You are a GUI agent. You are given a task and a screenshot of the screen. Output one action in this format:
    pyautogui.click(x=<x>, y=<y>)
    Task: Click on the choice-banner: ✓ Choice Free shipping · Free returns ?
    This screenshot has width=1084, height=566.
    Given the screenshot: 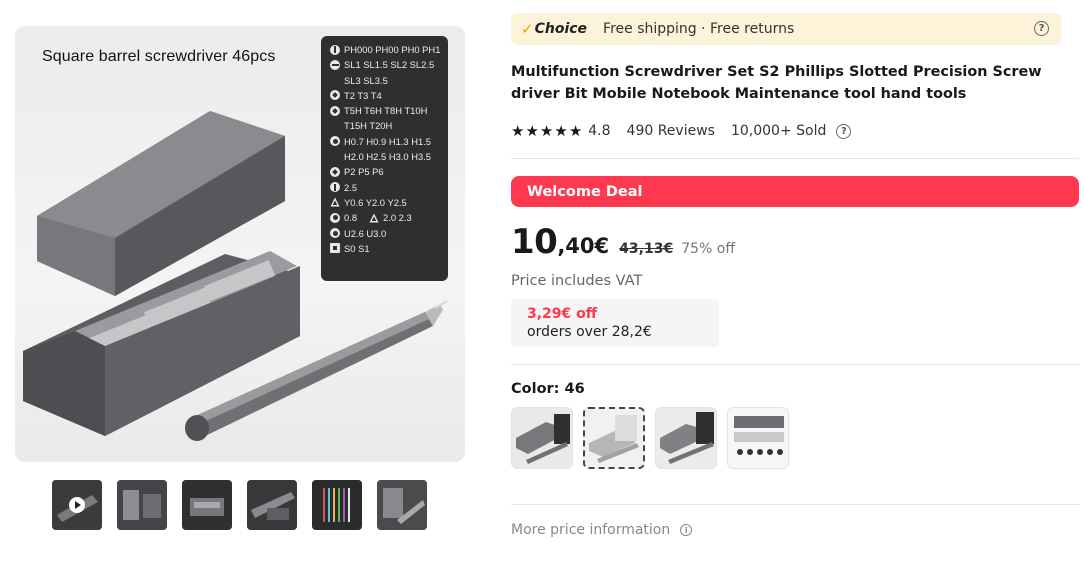 What is the action you would take?
    pyautogui.click(x=786, y=29)
    